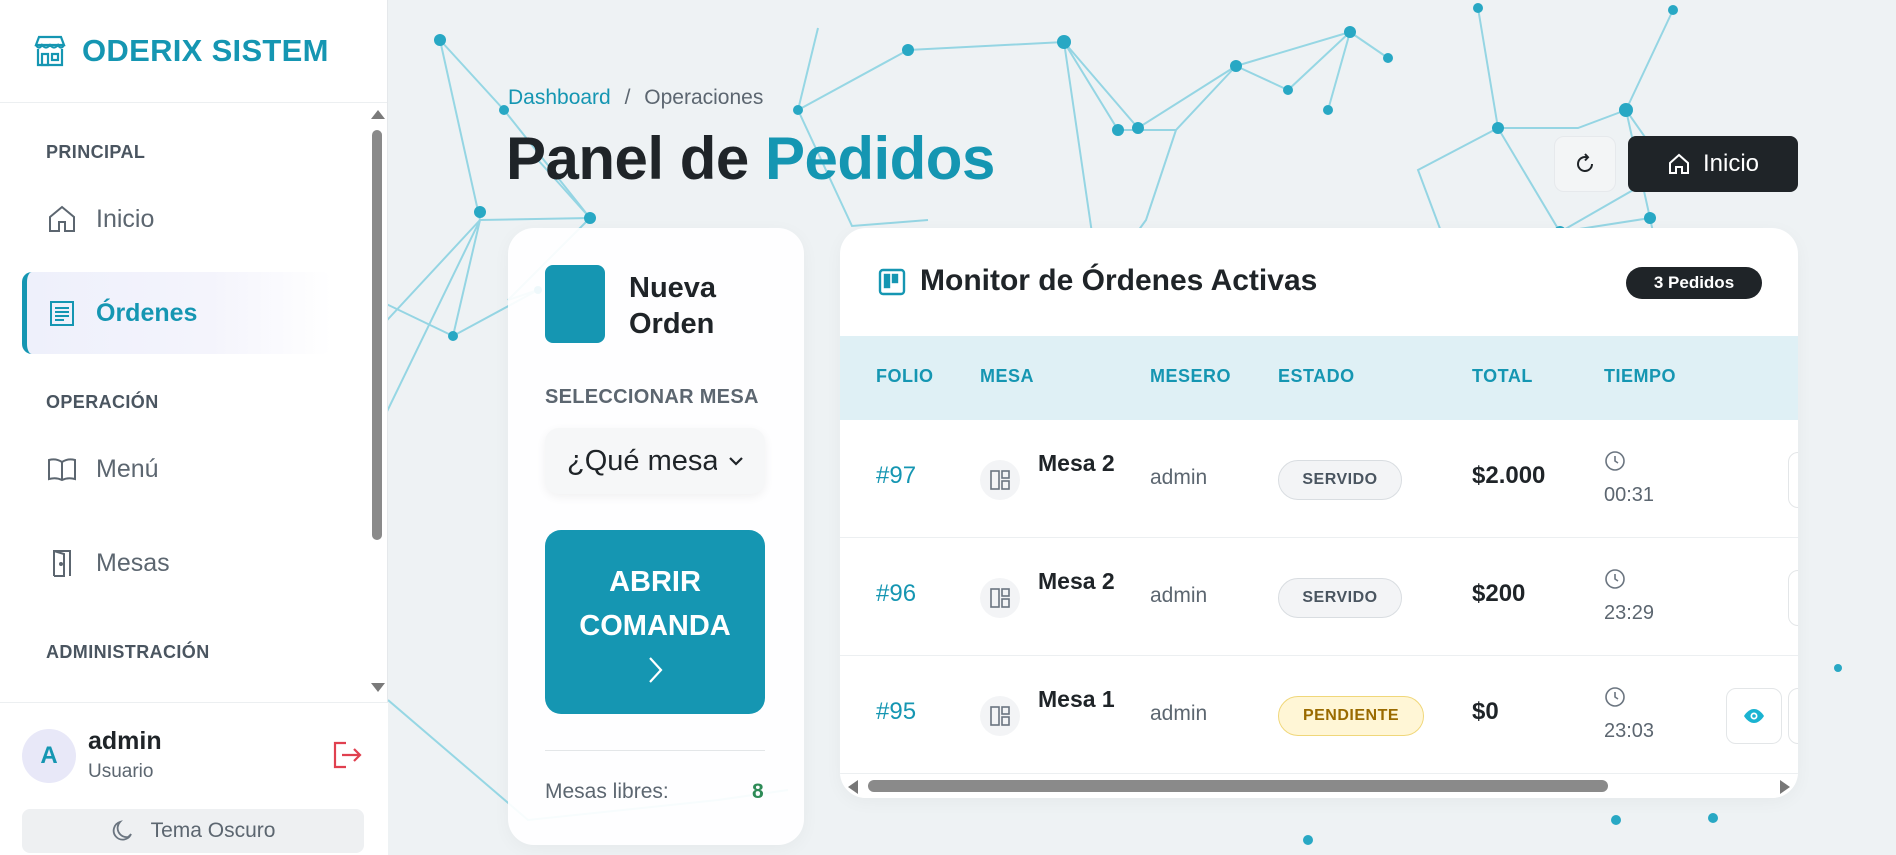  Describe the element at coordinates (121, 771) in the screenshot. I see `user-role: Usuario` at that location.